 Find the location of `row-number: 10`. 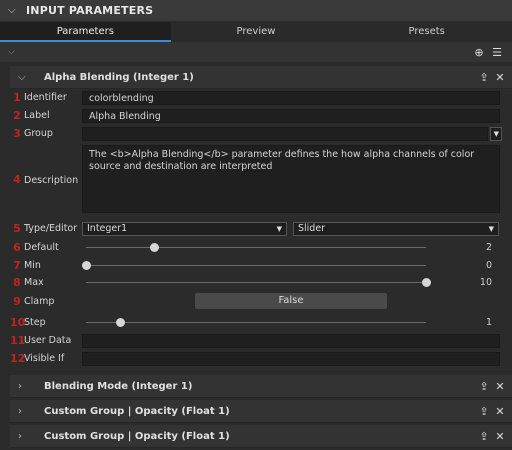

row-number: 10 is located at coordinates (18, 322).